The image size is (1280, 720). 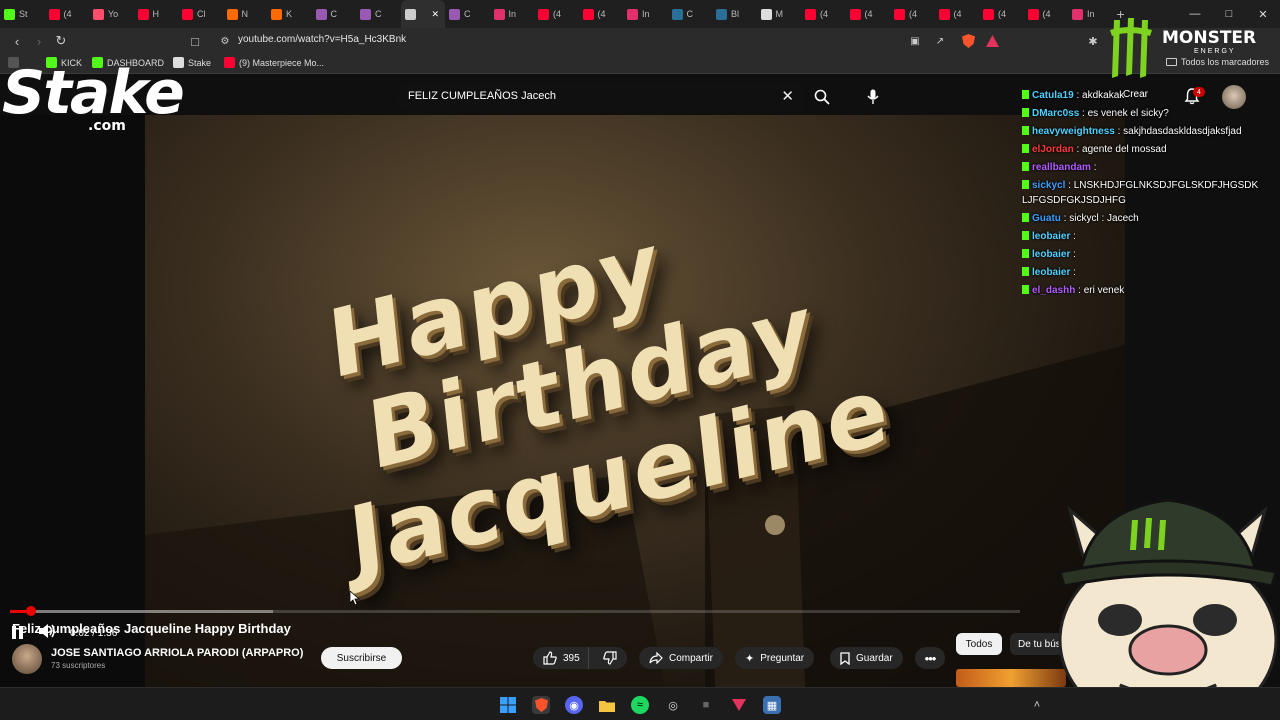 What do you see at coordinates (1142, 218) in the screenshot?
I see `chat-message: Guatu : sickycl : Jacech` at bounding box center [1142, 218].